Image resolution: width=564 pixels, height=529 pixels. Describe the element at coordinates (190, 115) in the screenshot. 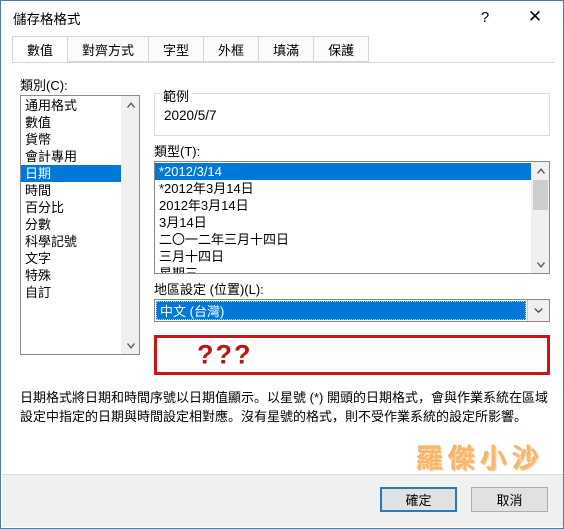

I see `sample-value: 2020/5/7` at that location.